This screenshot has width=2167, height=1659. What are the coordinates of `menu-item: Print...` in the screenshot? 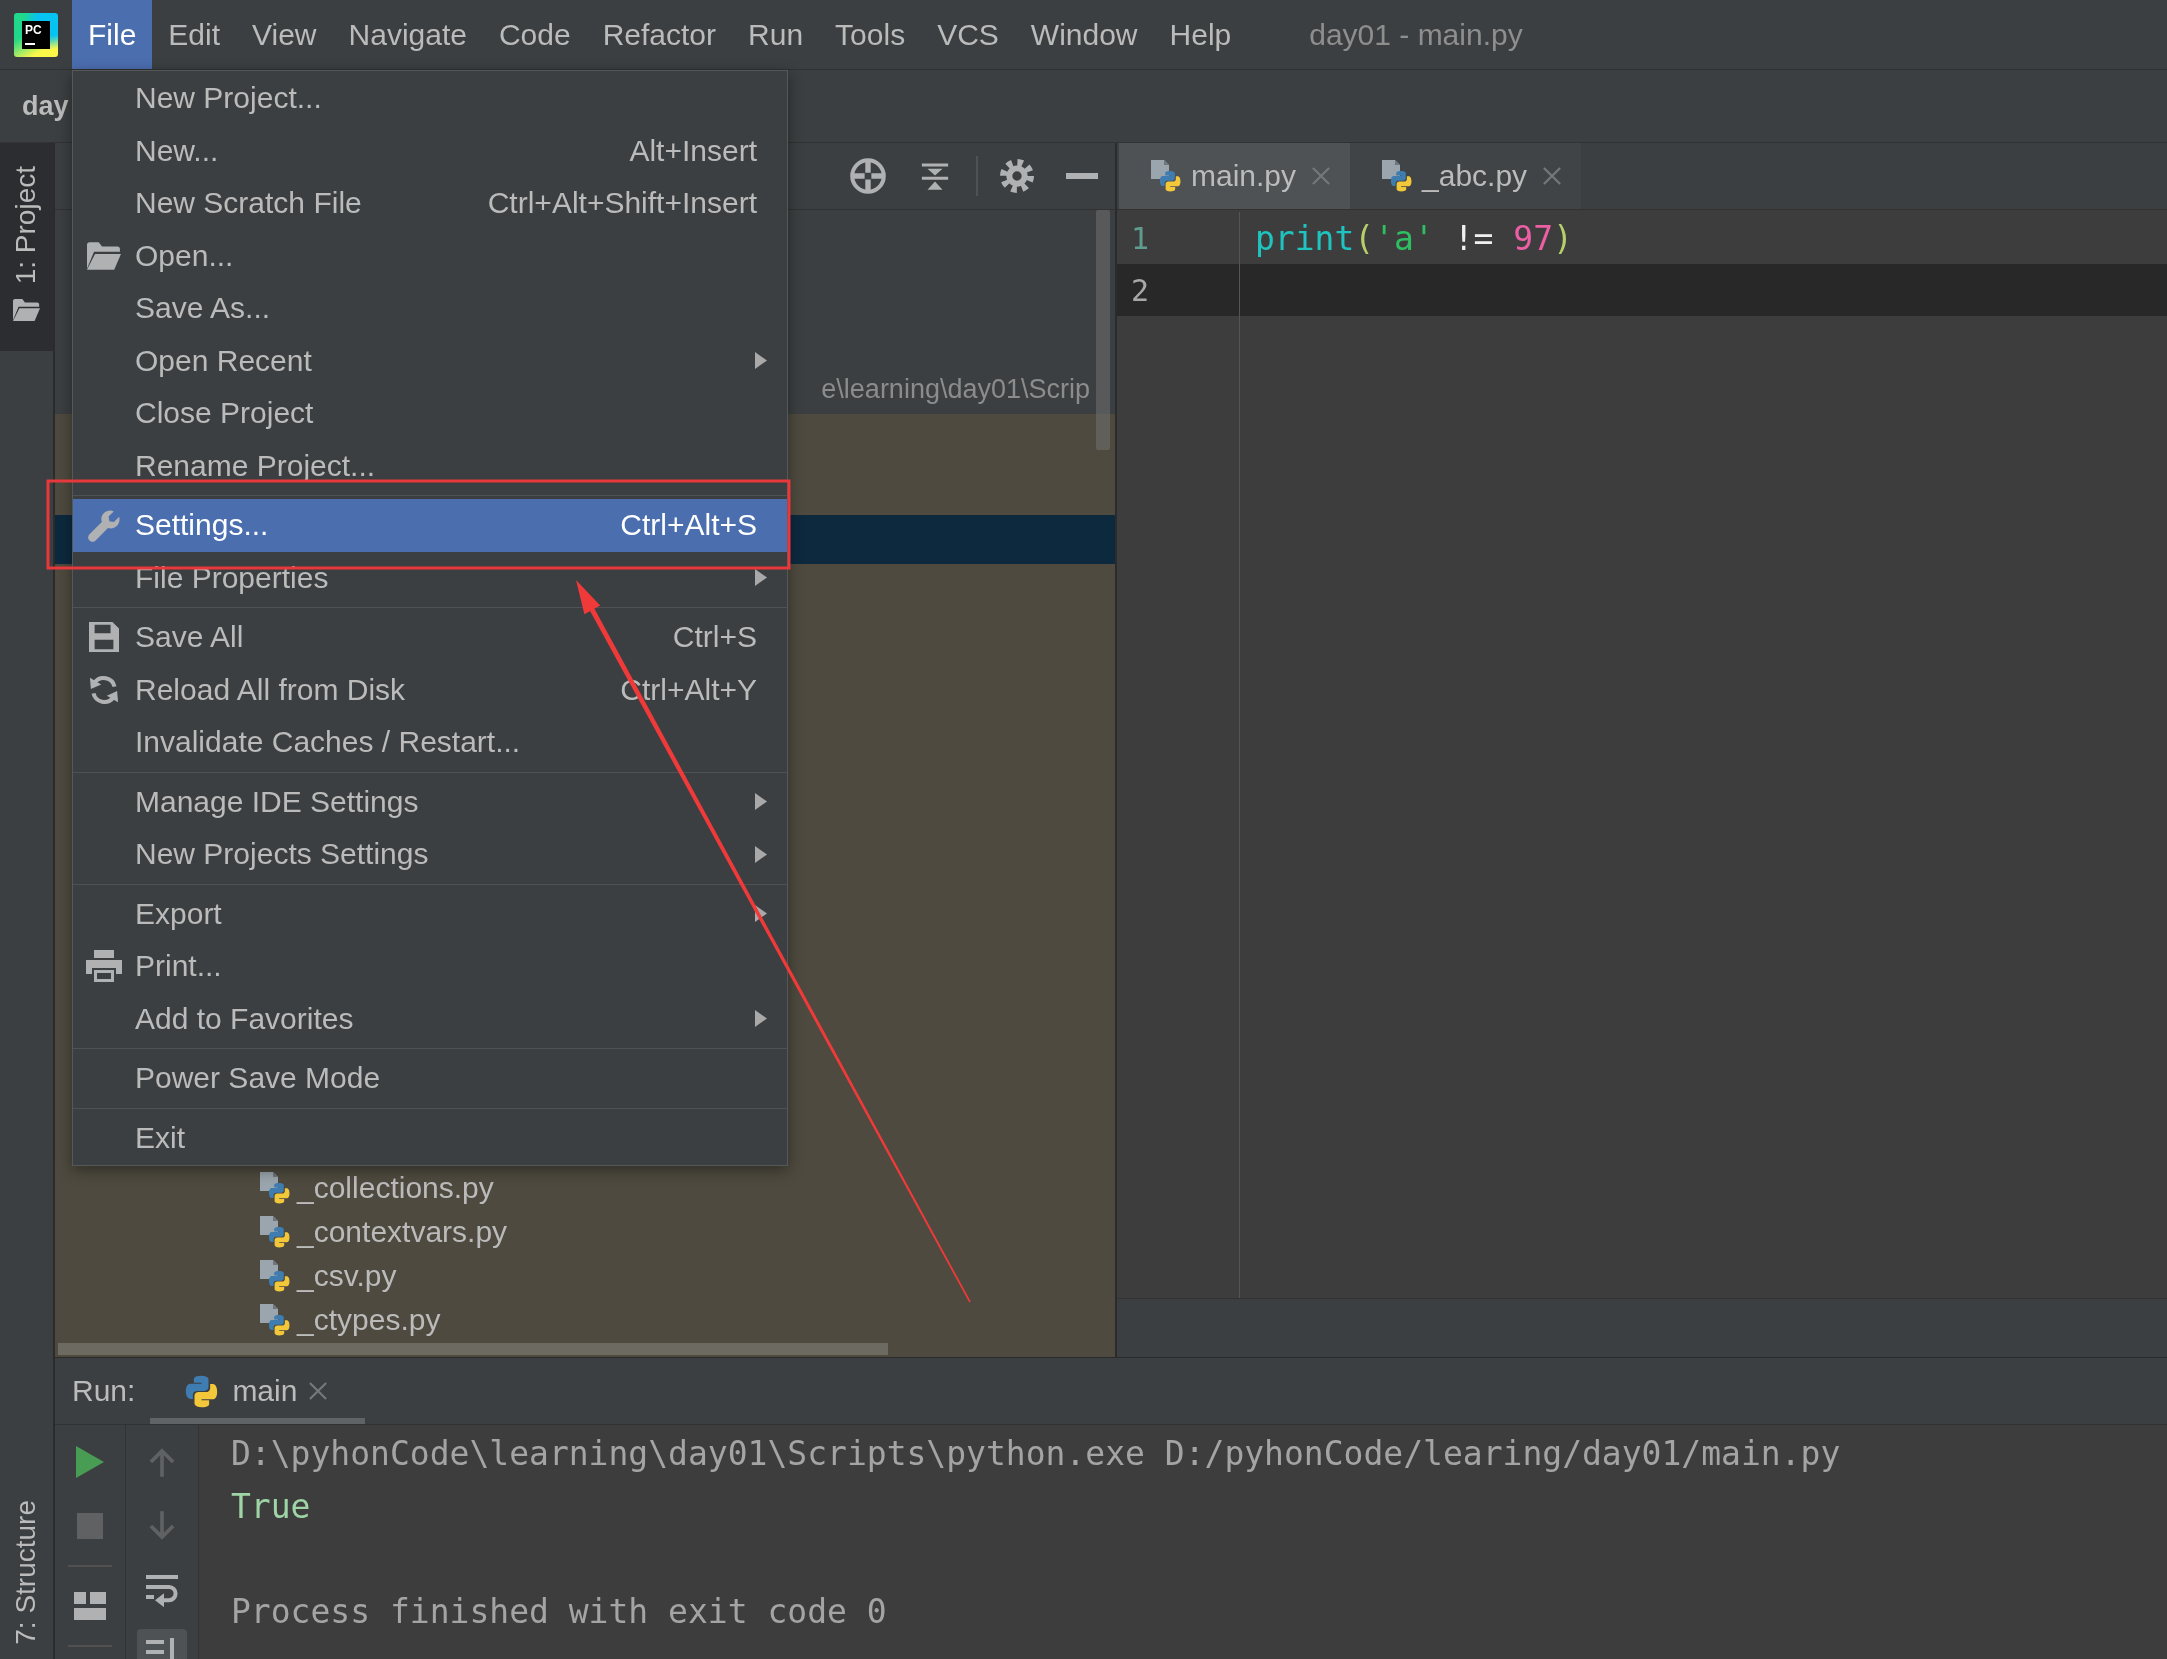 It's located at (430, 966).